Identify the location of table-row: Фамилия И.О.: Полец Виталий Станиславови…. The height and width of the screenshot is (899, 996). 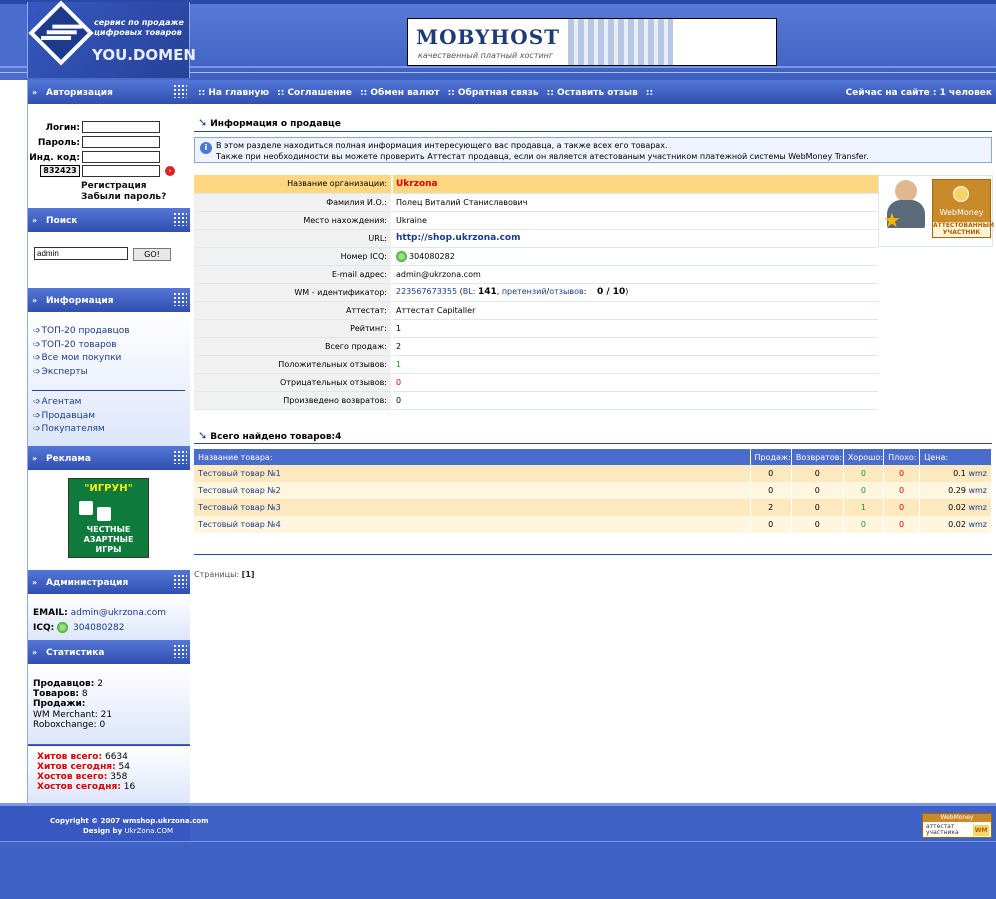
(536, 202).